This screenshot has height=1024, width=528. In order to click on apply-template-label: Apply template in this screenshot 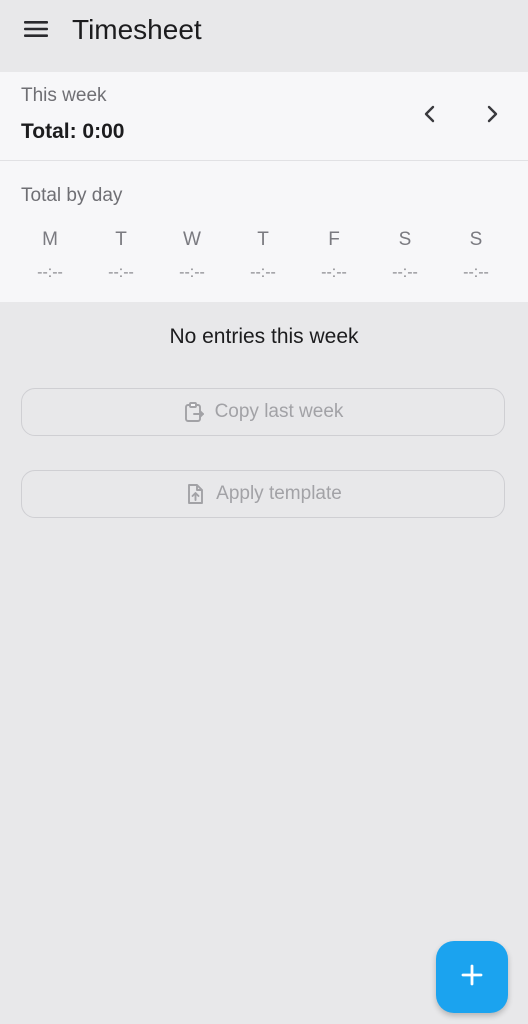, I will do `click(279, 493)`.